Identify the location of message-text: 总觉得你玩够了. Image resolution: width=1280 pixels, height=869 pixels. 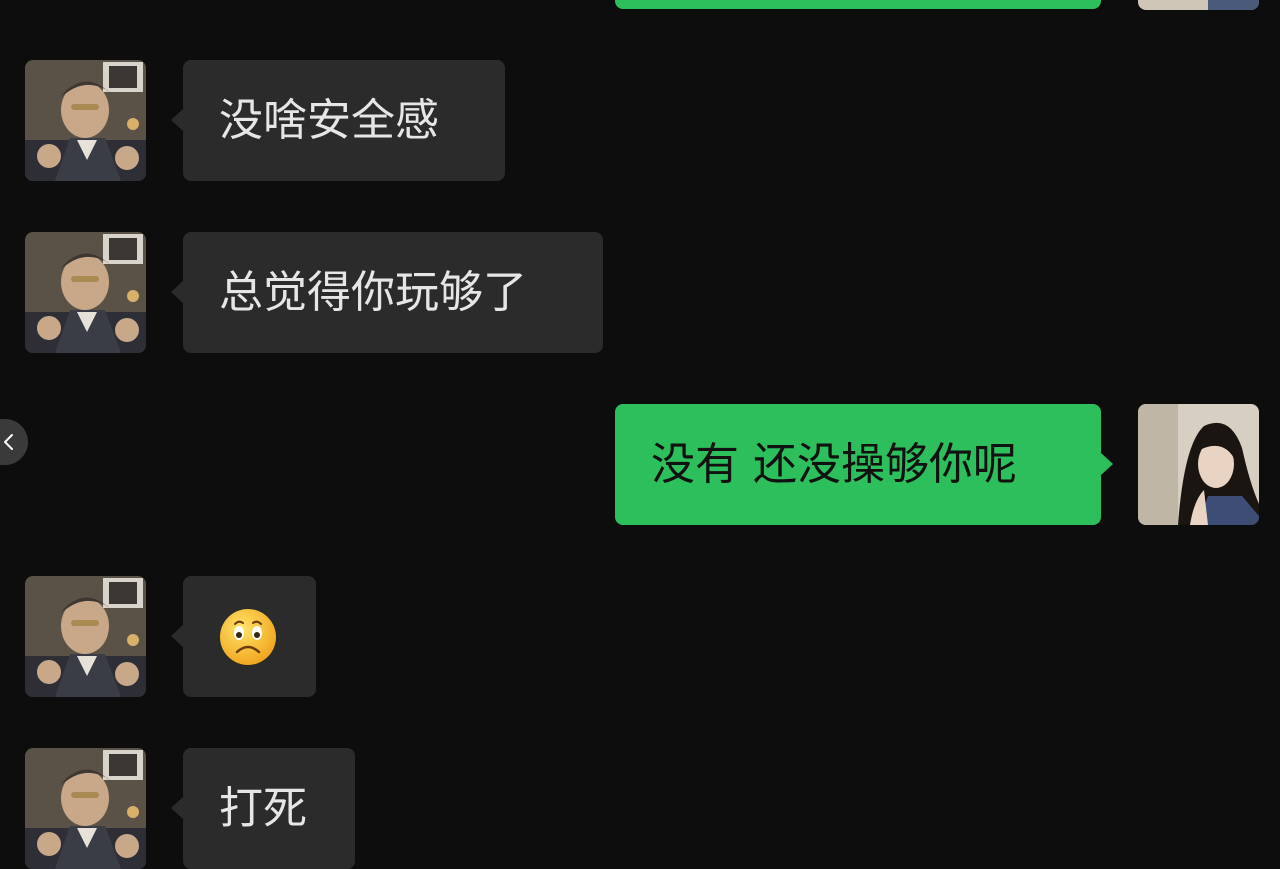
(373, 292).